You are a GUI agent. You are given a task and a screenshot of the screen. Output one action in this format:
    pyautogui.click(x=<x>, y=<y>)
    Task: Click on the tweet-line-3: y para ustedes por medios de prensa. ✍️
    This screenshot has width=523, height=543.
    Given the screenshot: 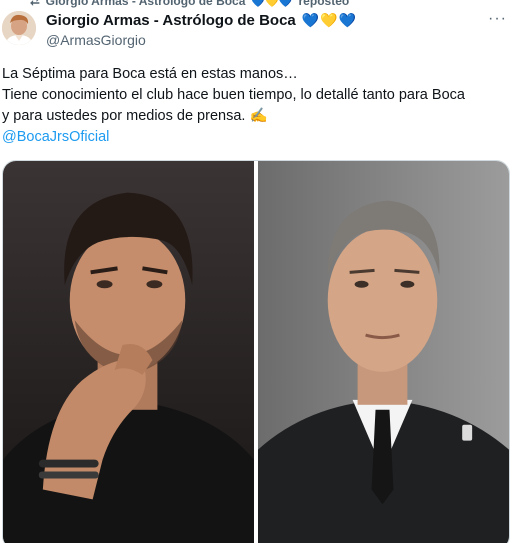 What is the action you would take?
    pyautogui.click(x=135, y=116)
    